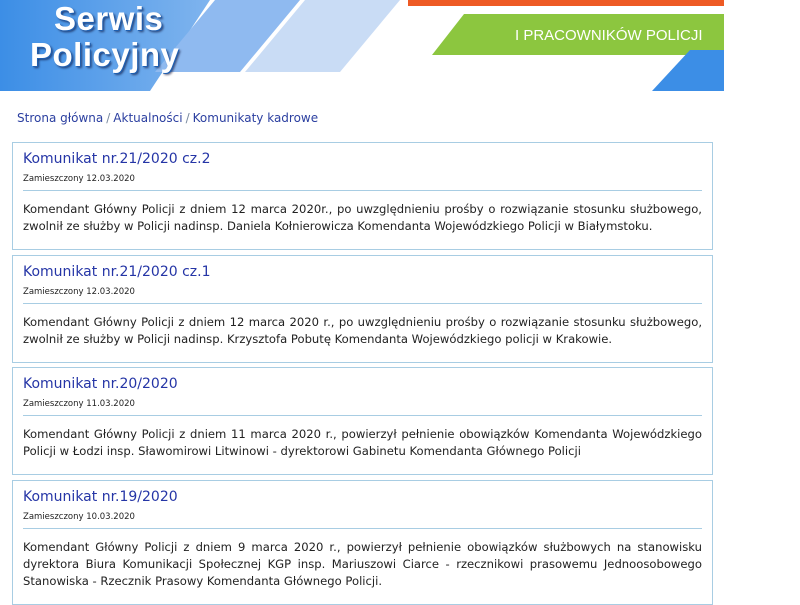  I want to click on header-banner: Serwis Policyjny I PRACOWNIKÓW POLICJI, so click(362, 45).